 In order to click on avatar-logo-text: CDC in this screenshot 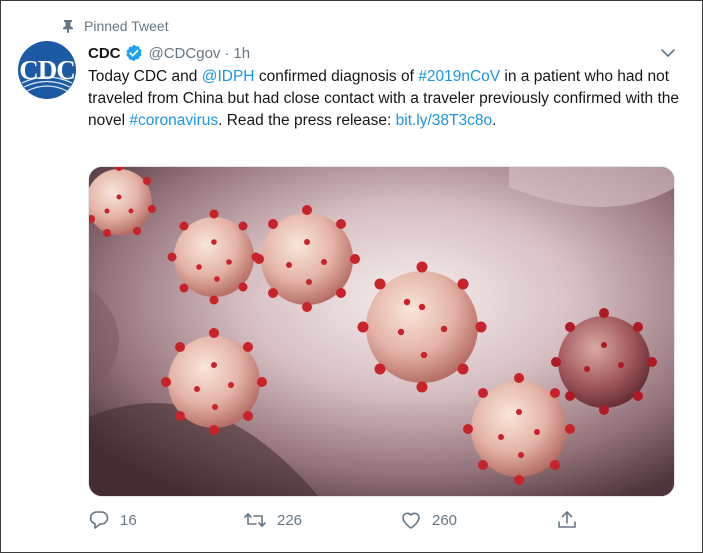, I will do `click(47, 70)`.